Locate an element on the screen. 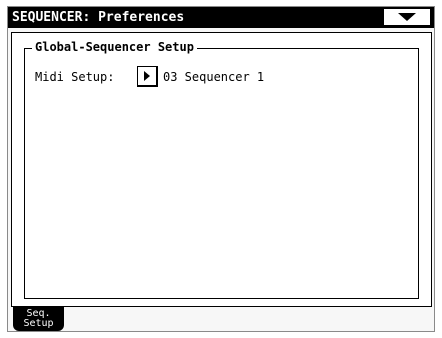  midi-setup-label: Midi Setup: is located at coordinates (75, 77).